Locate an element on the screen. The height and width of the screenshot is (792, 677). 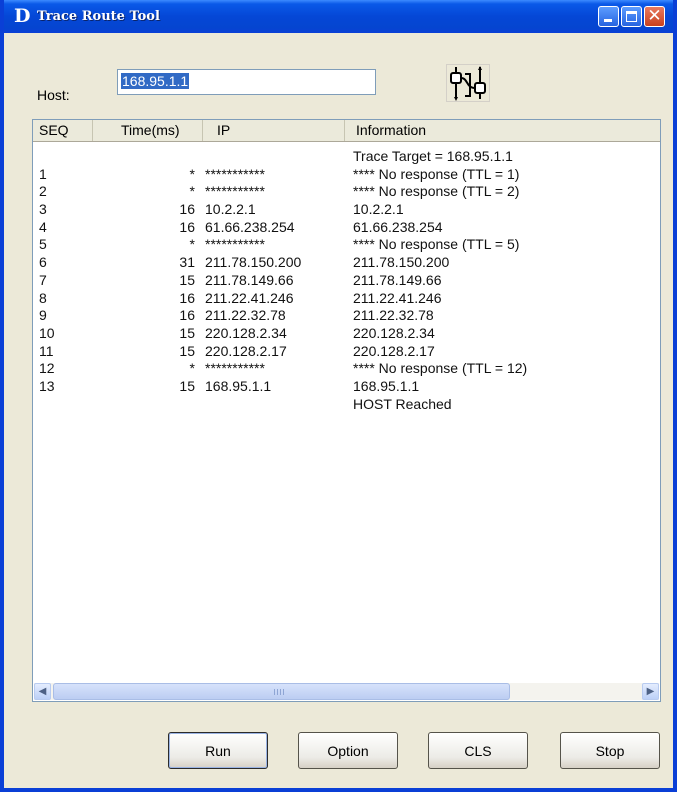
table-row: 7 15 211.78.149.66 211.78.149.66 is located at coordinates (346, 281).